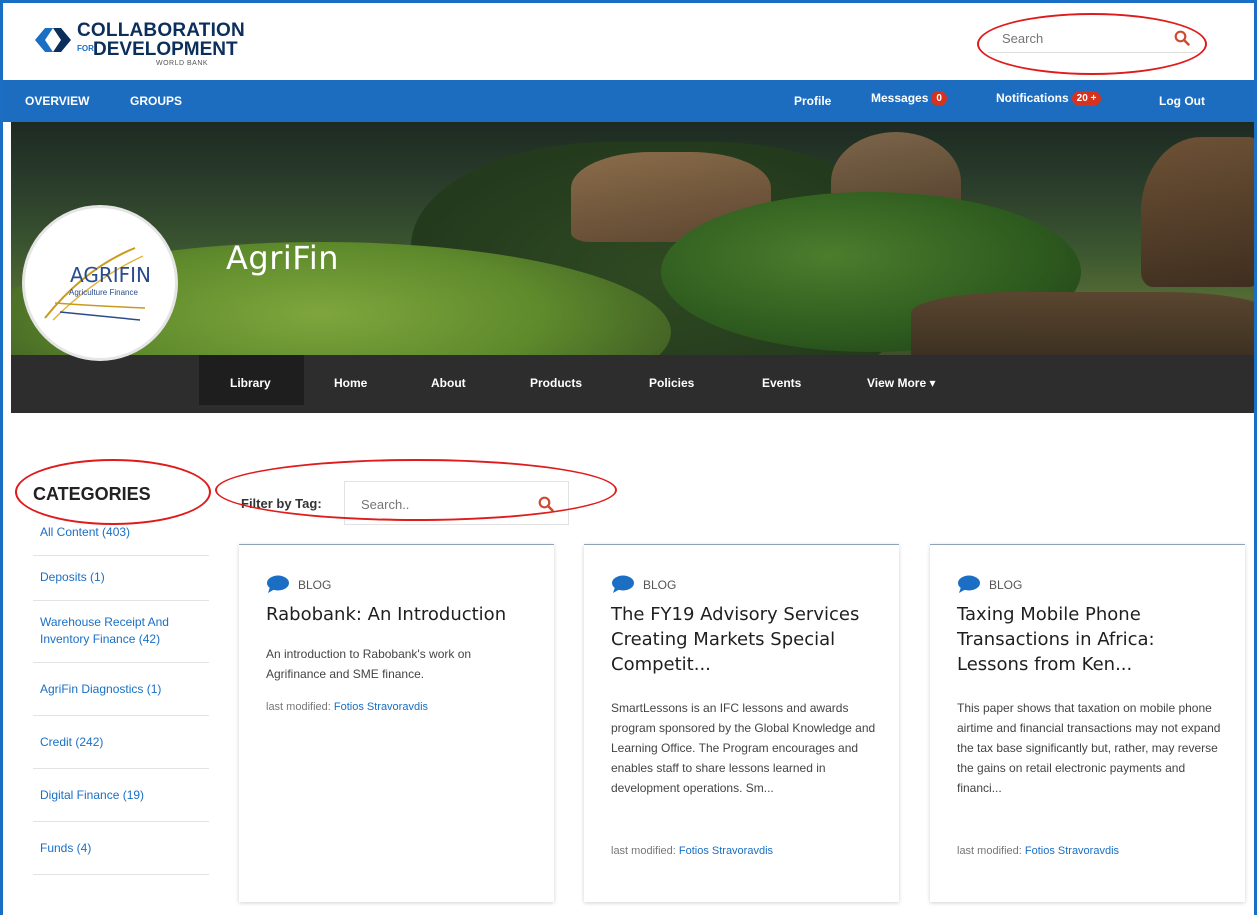 This screenshot has height=915, width=1257. I want to click on nav-logout: Log Out, so click(1182, 101).